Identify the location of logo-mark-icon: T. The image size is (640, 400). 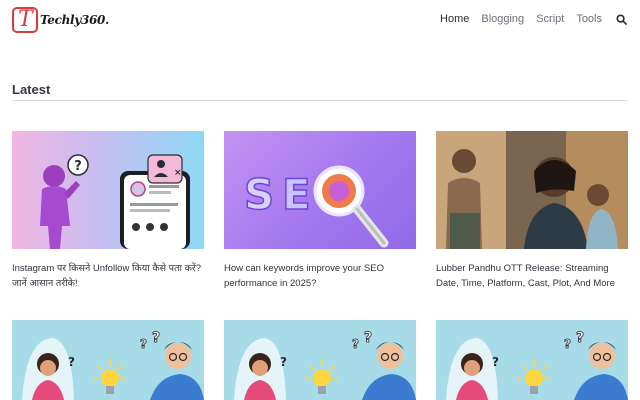
(25, 20).